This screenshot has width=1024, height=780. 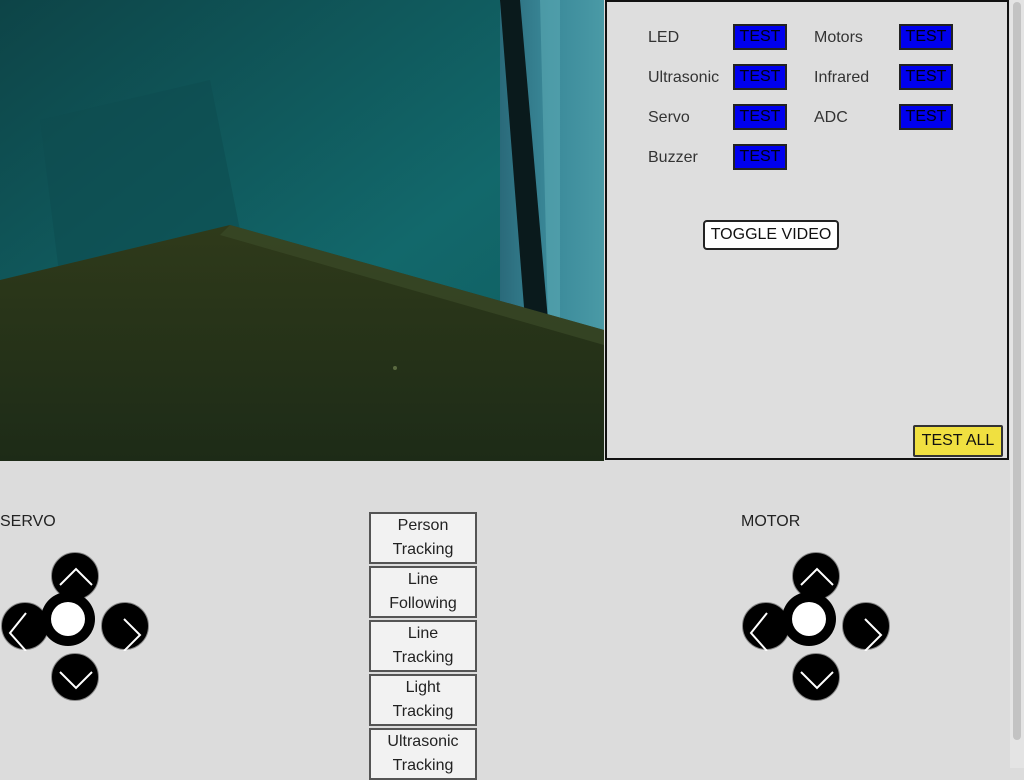 I want to click on motor-center-button, so click(x=809, y=619).